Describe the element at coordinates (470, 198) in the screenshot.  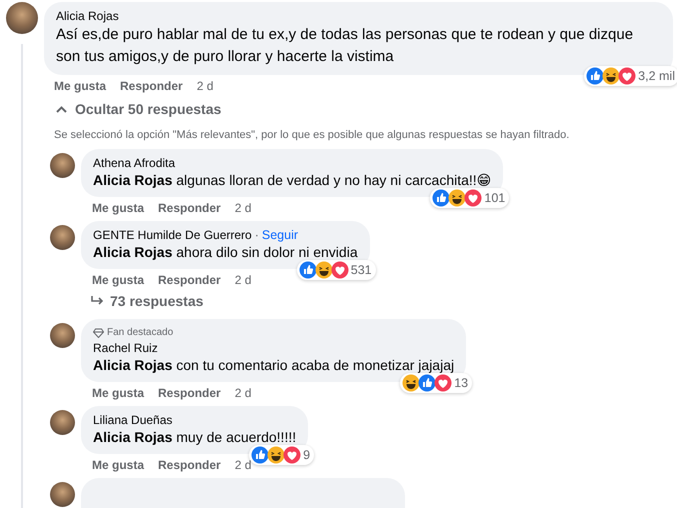
I see `reactions-summary: 101` at that location.